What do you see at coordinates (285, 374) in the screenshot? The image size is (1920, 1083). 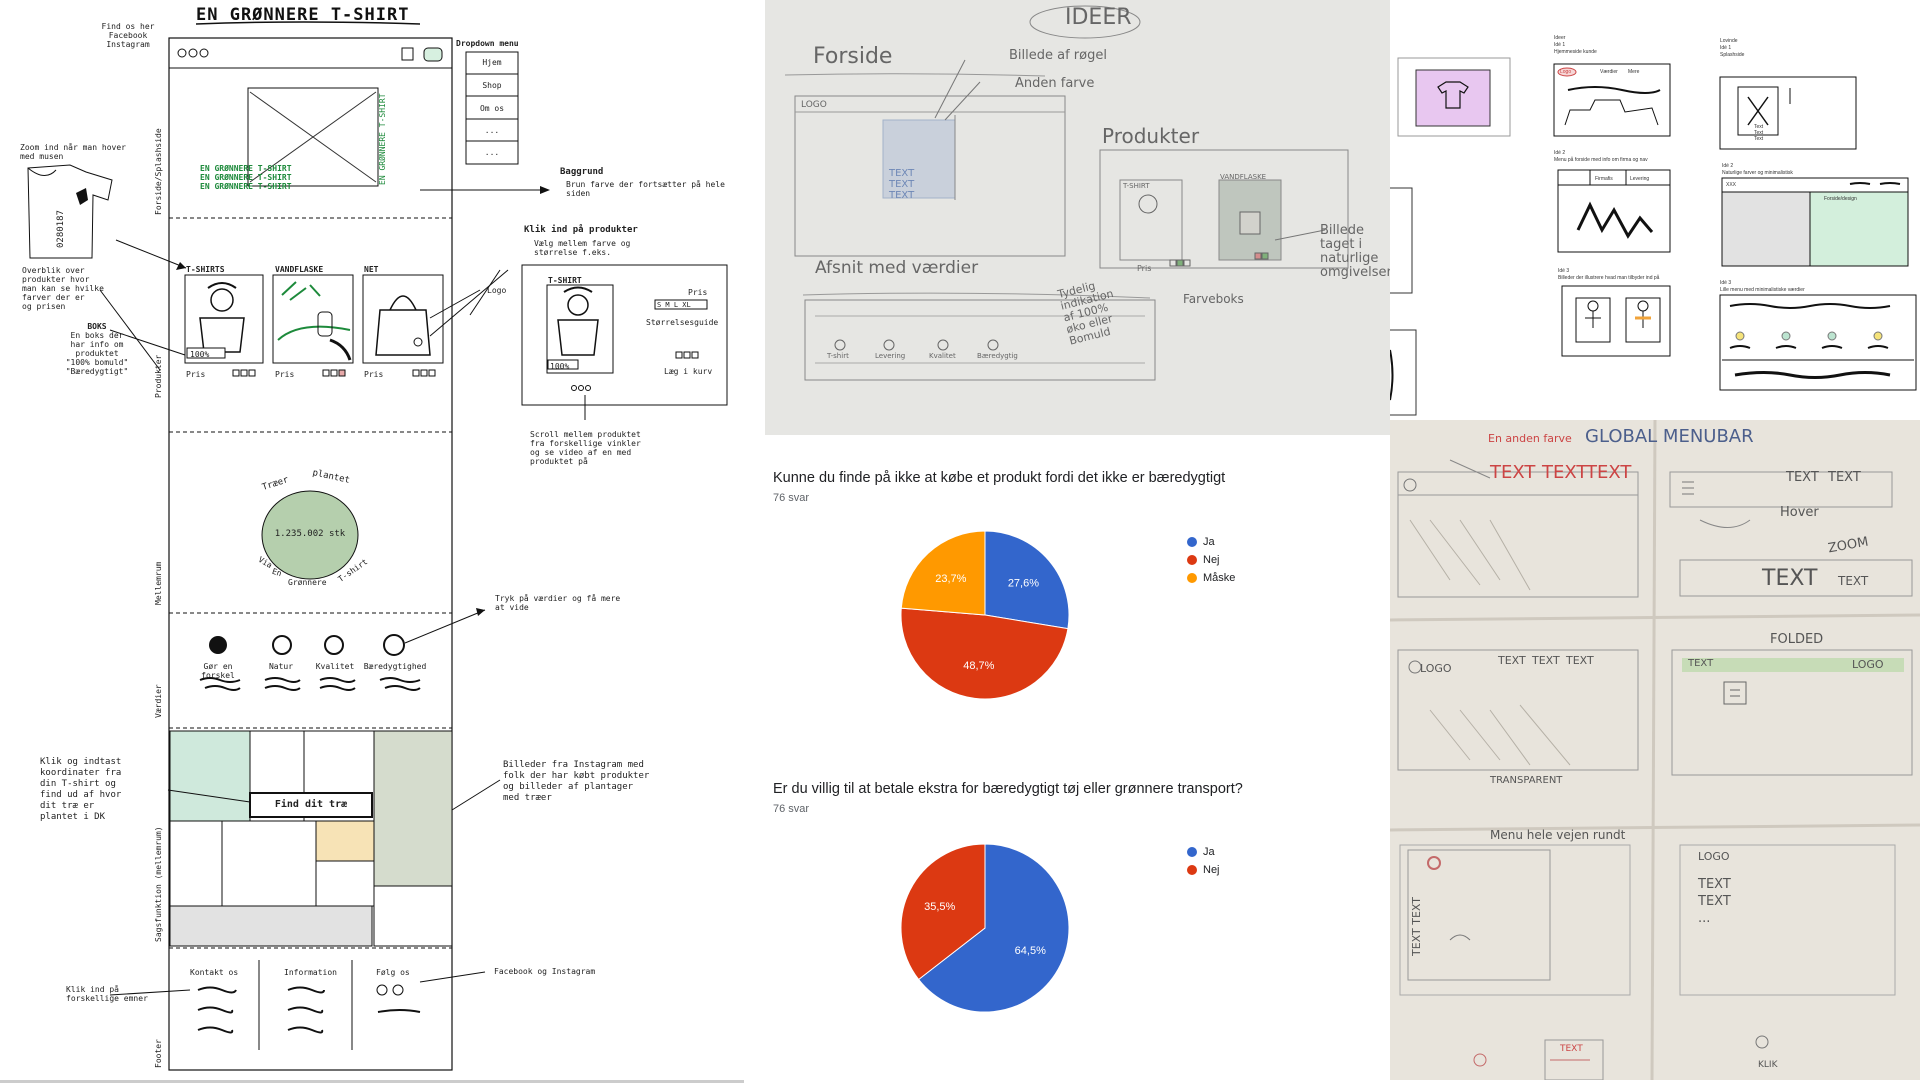 I see `product-price-2: Pris` at bounding box center [285, 374].